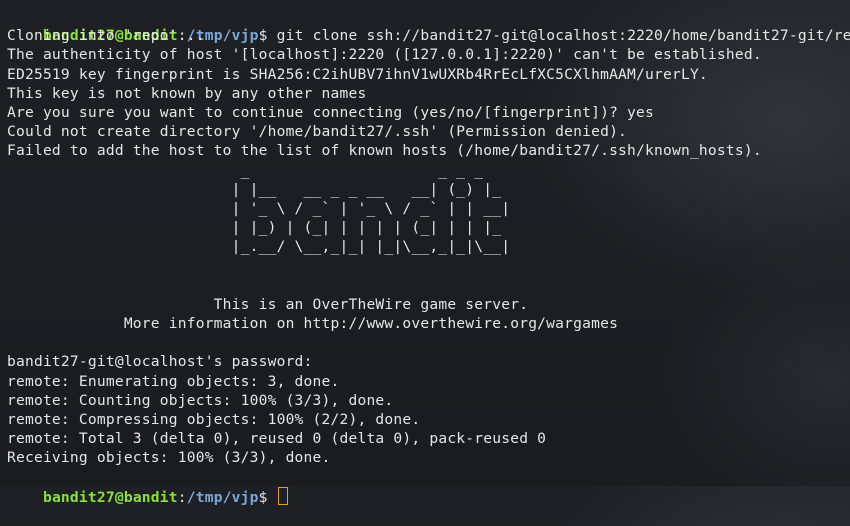  Describe the element at coordinates (426, 487) in the screenshot. I see `prompt-line: bandit27@bandit:/tmp/vjp$` at that location.